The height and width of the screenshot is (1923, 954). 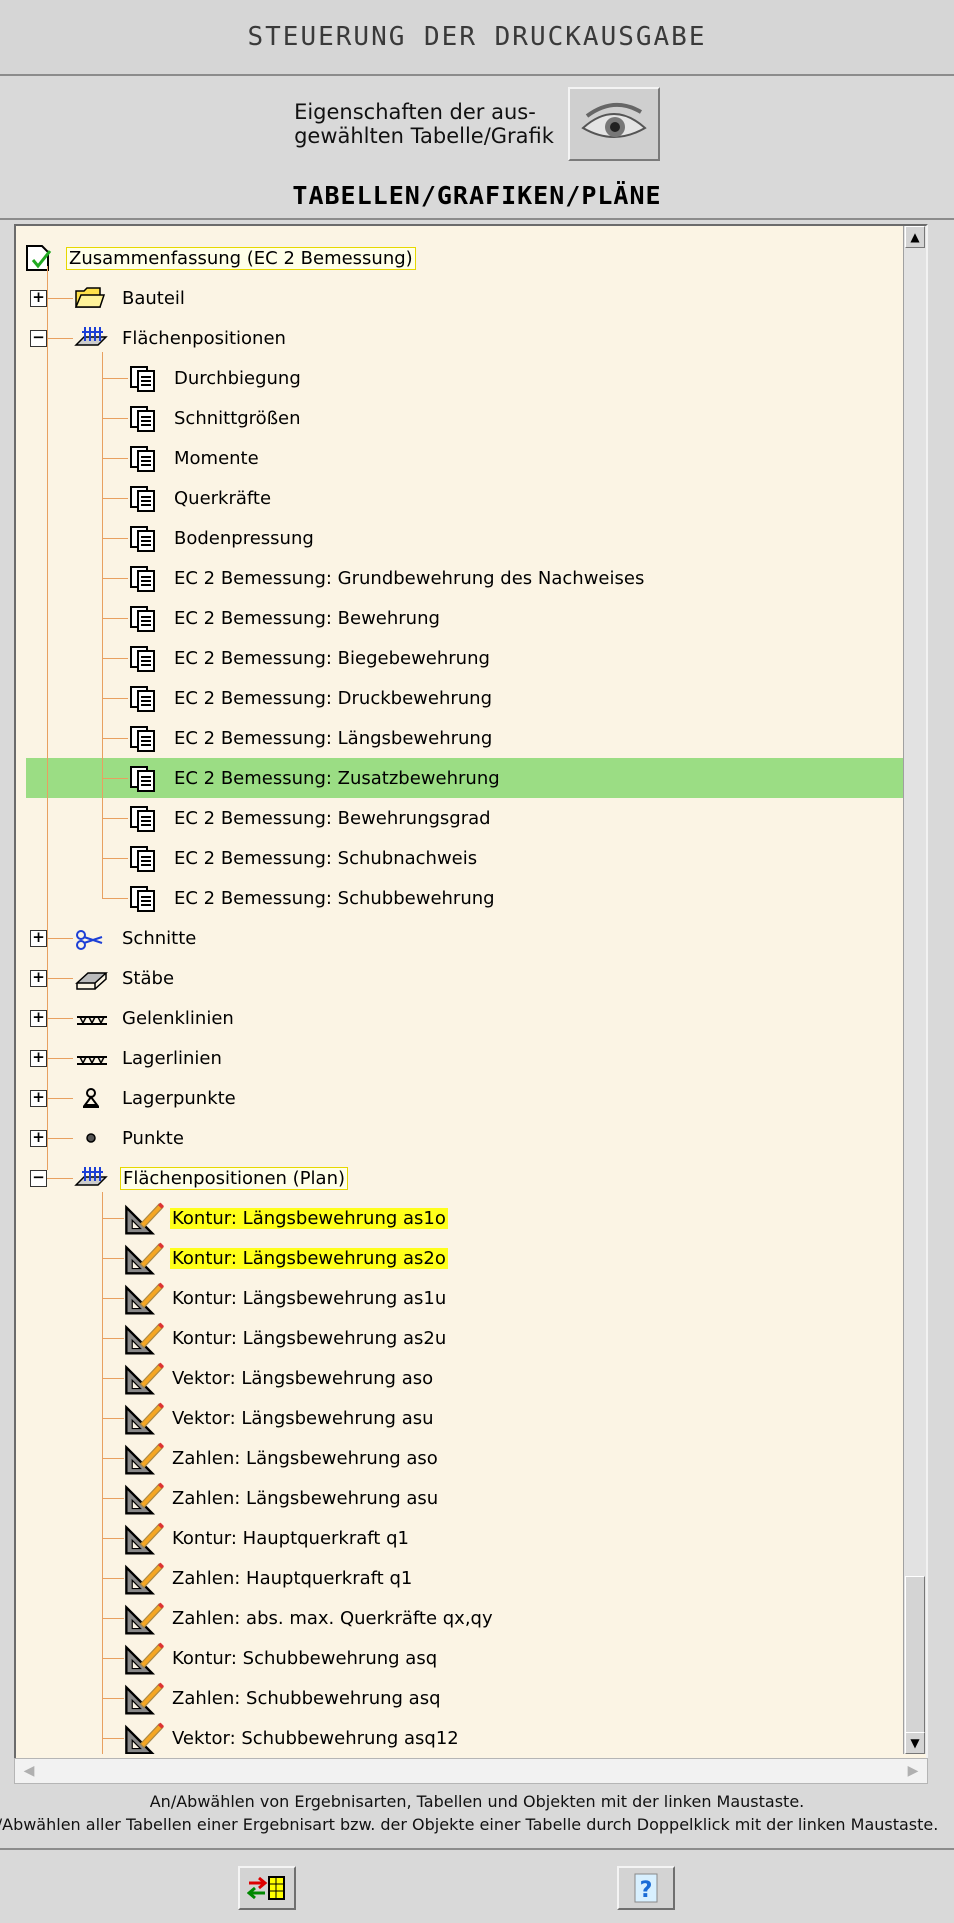 I want to click on help-button: ?, so click(x=646, y=1888).